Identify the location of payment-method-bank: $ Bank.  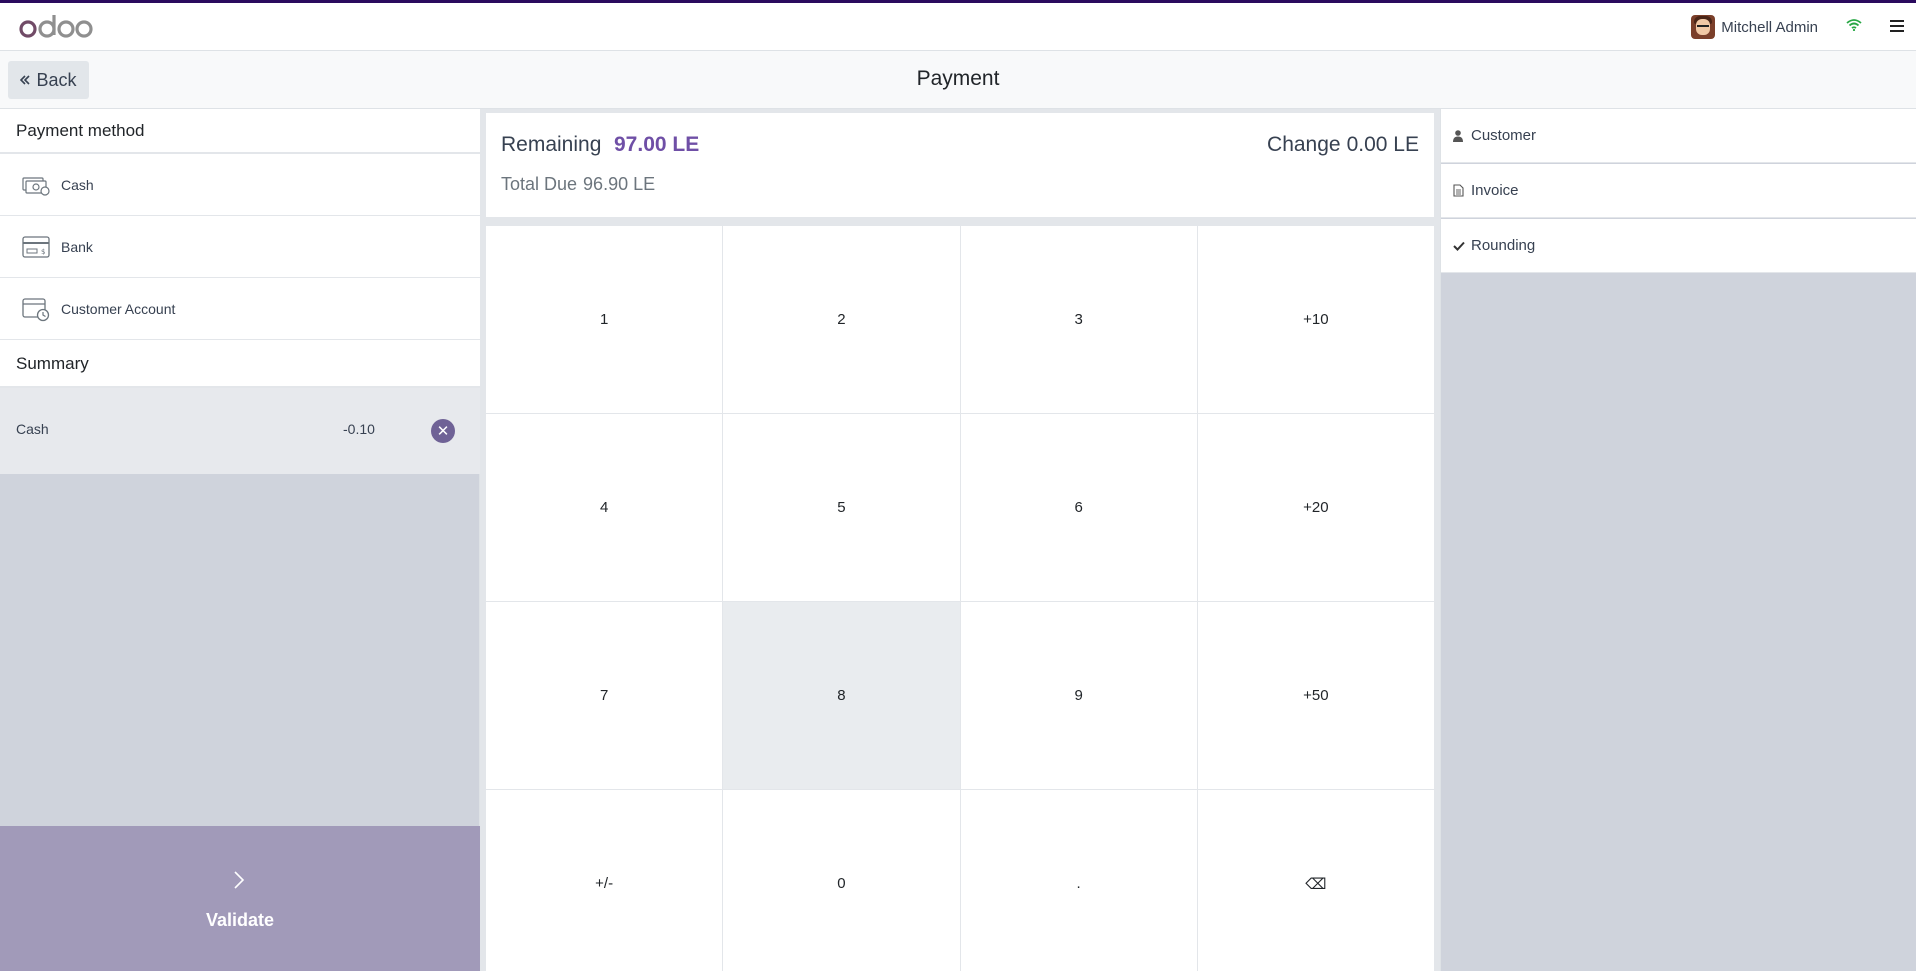
(240, 247).